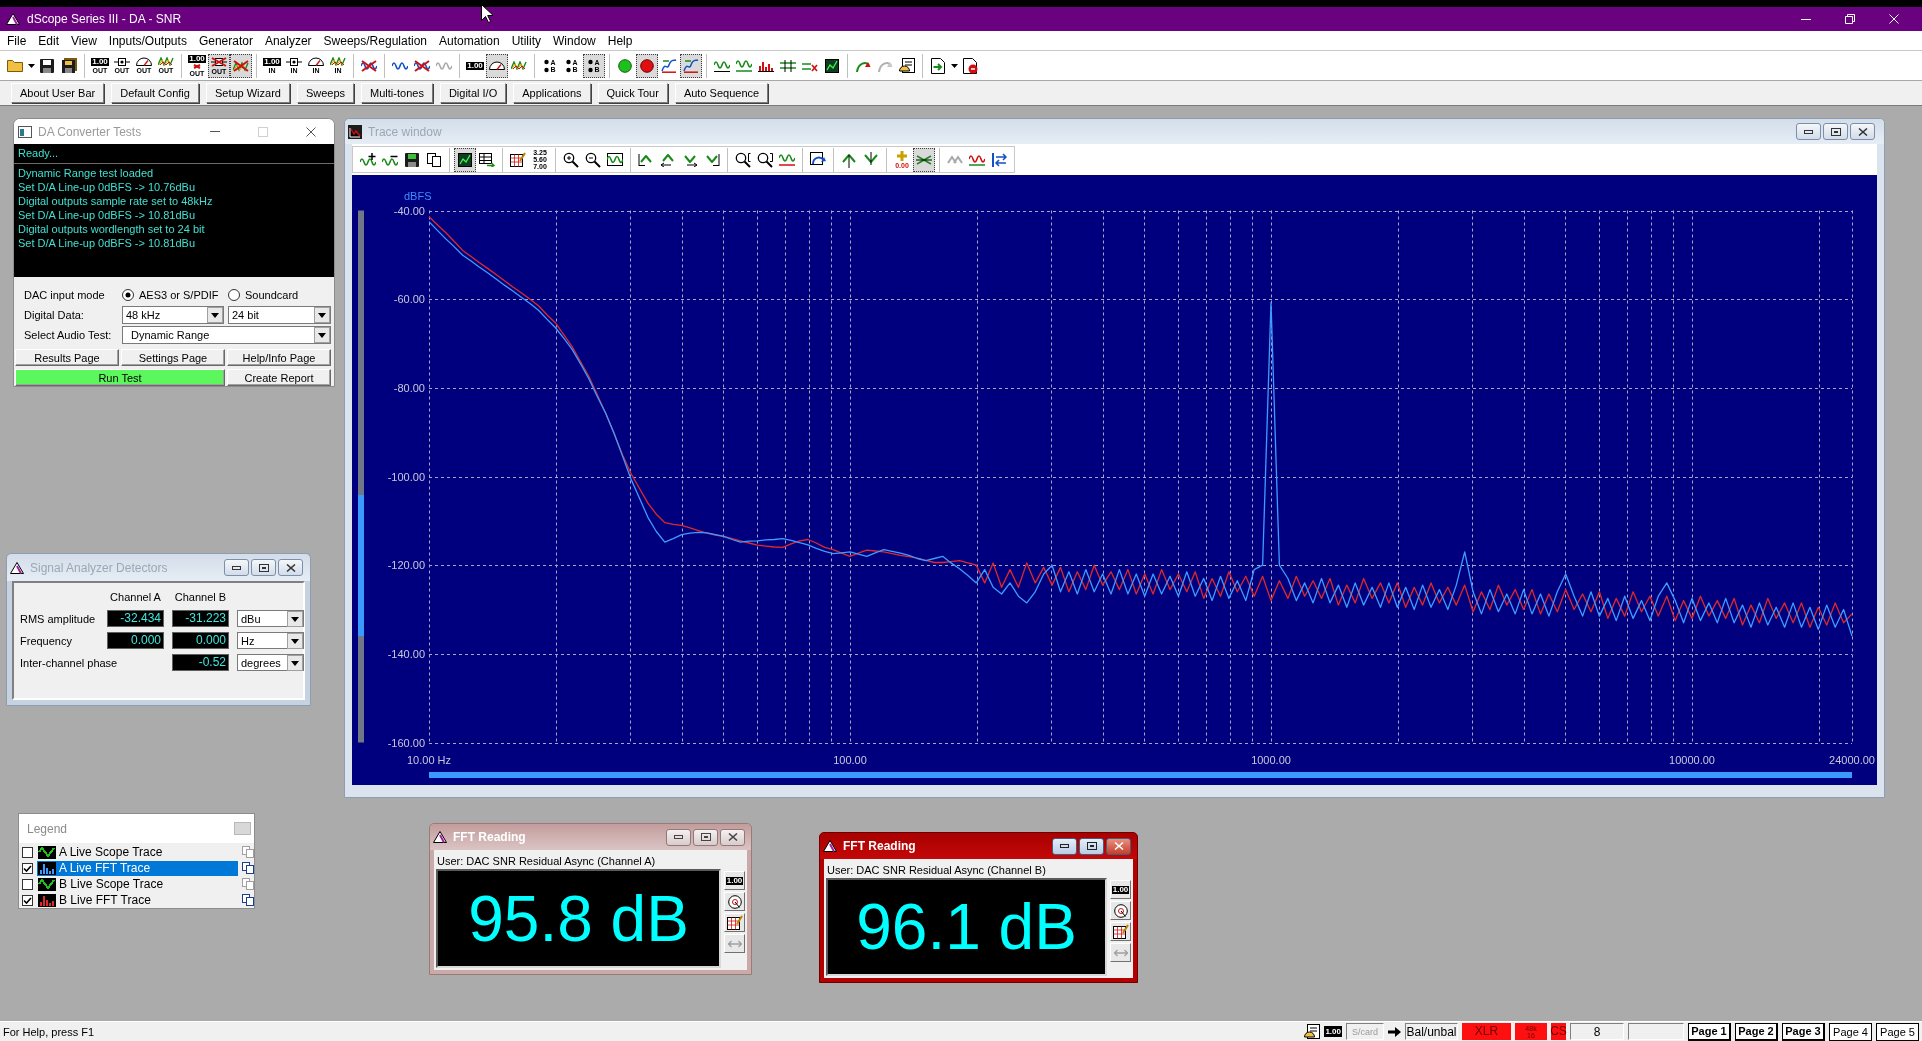  What do you see at coordinates (137, 900) in the screenshot?
I see `legend-item: B Live FFT Trace` at bounding box center [137, 900].